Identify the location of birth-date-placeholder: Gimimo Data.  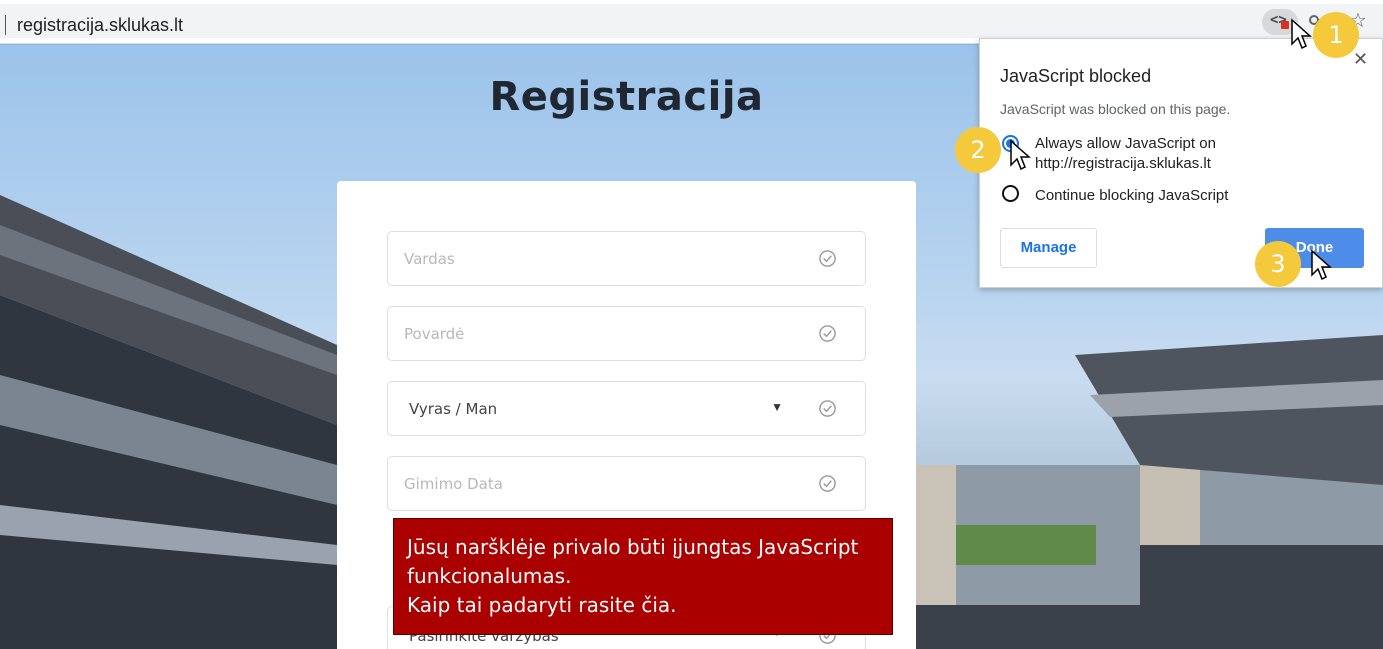
(453, 484).